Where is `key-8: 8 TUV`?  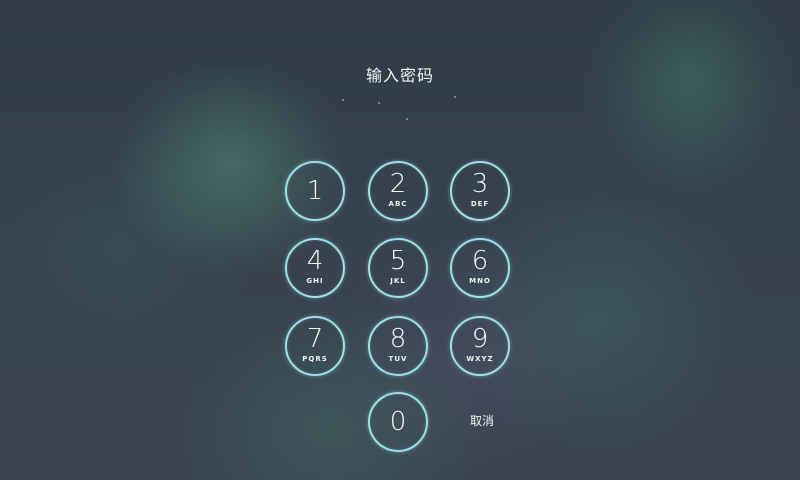
key-8: 8 TUV is located at coordinates (398, 346).